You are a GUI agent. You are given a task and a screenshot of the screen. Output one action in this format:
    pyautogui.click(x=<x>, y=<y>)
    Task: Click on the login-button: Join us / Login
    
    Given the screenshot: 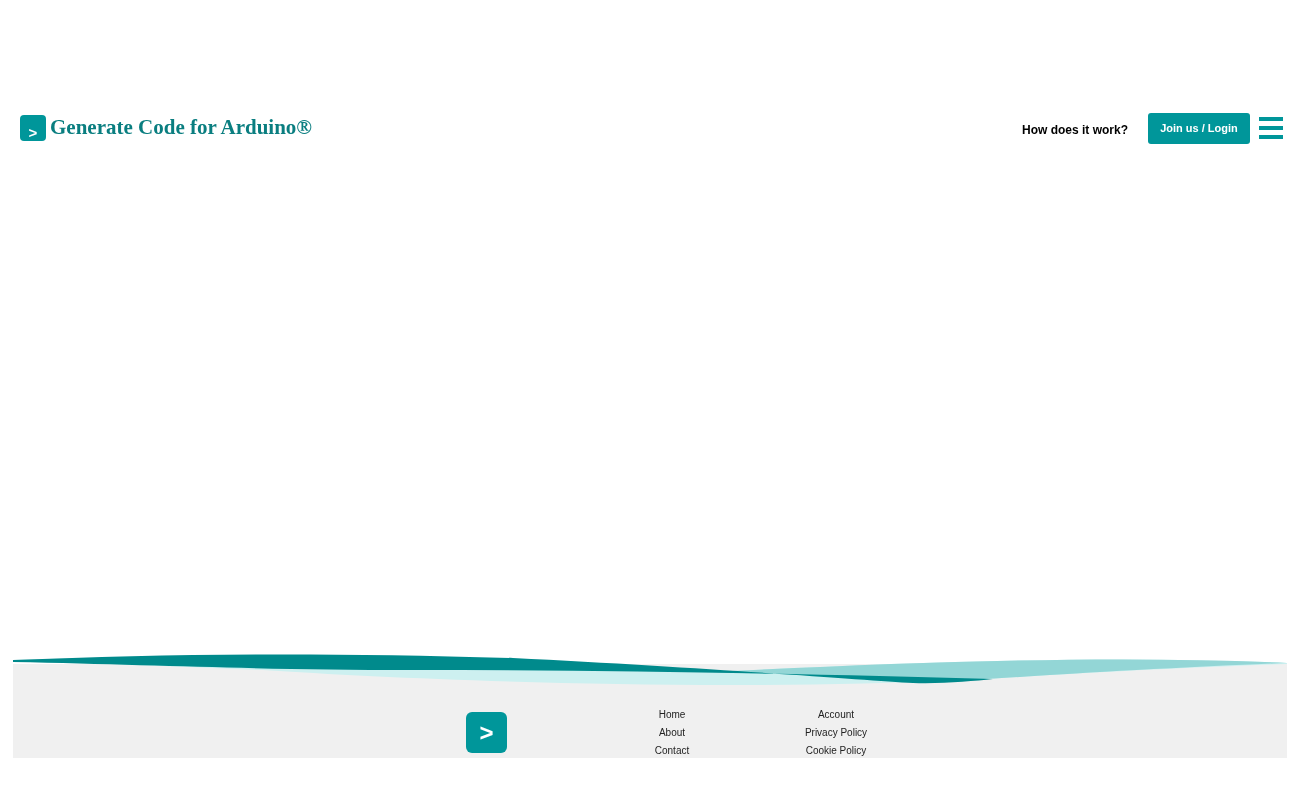 What is the action you would take?
    pyautogui.click(x=1199, y=128)
    